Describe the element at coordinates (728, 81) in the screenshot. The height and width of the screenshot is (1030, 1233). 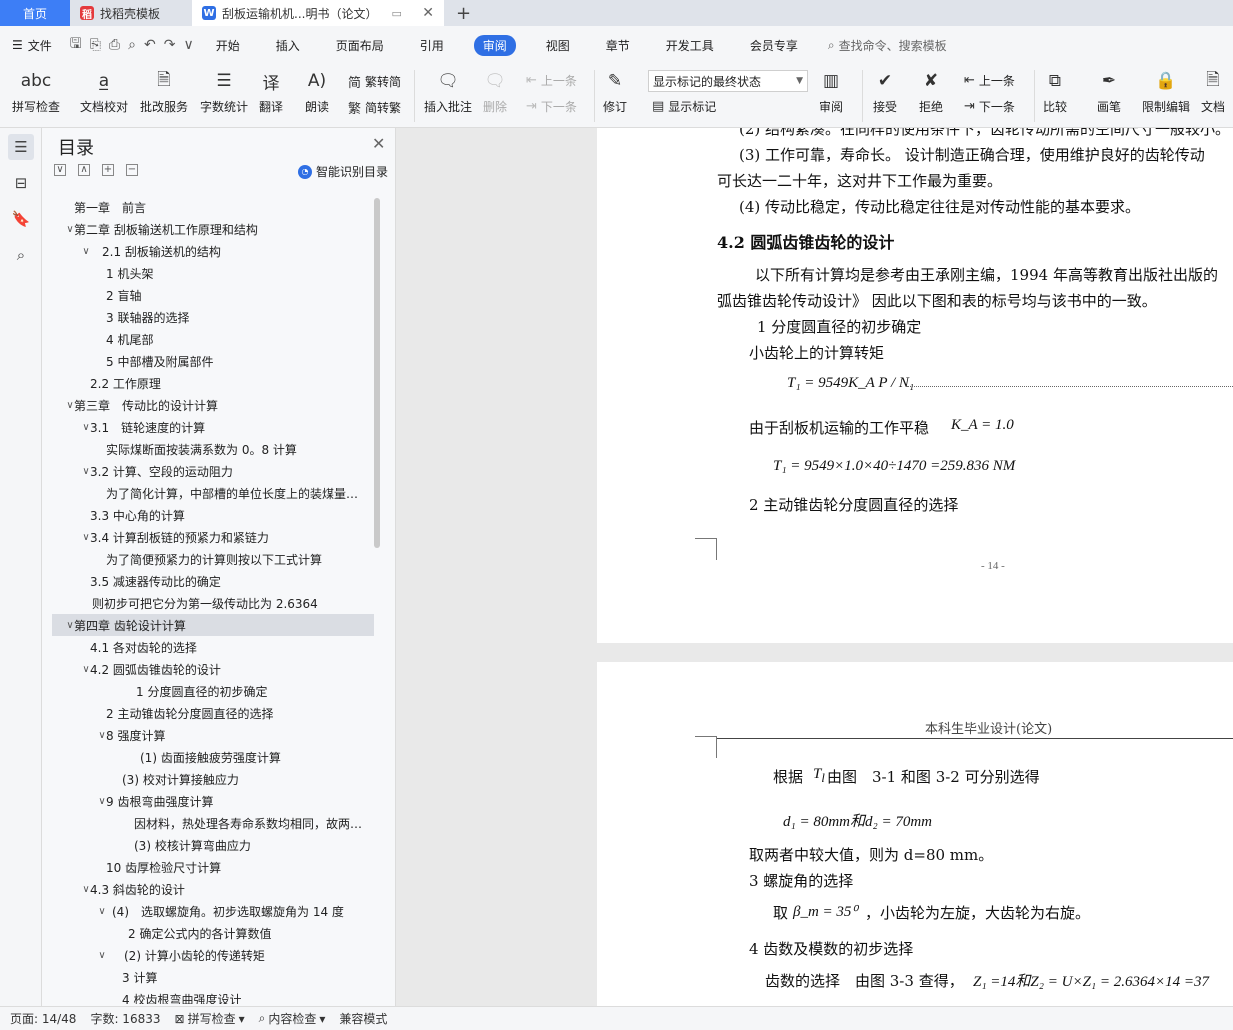
I see `markup-state-select: 显示标记的最终状态 ▼` at that location.